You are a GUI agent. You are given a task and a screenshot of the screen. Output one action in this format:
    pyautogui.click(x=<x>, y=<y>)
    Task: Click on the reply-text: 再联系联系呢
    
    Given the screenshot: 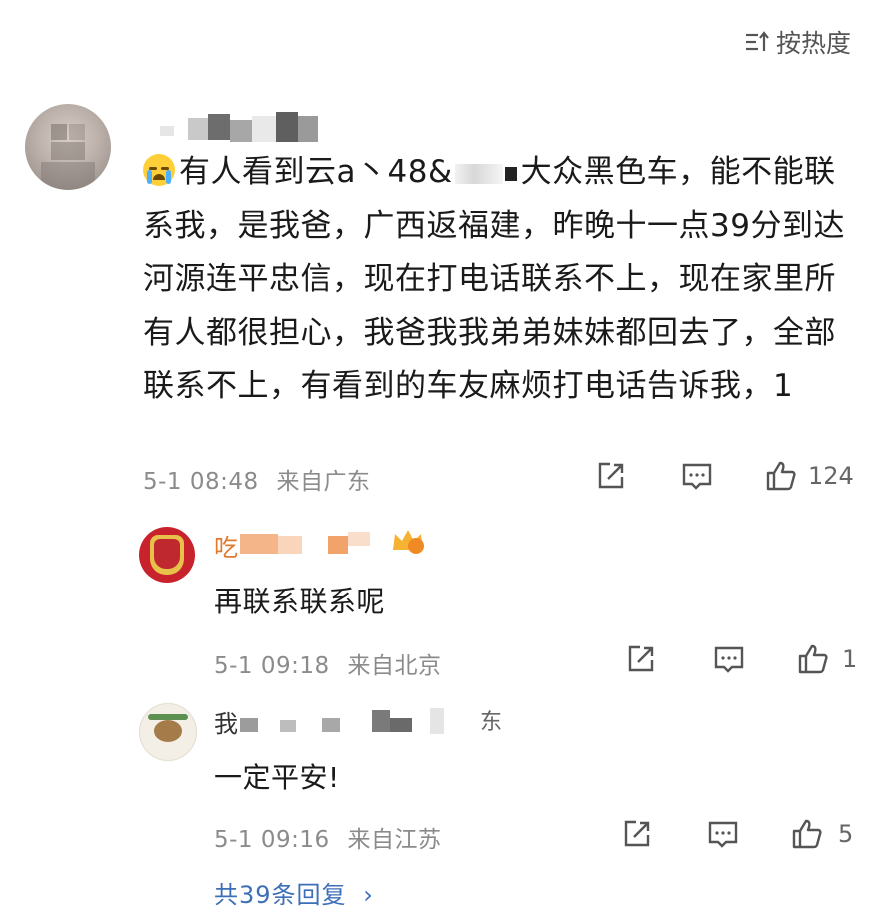 What is the action you would take?
    pyautogui.click(x=300, y=601)
    